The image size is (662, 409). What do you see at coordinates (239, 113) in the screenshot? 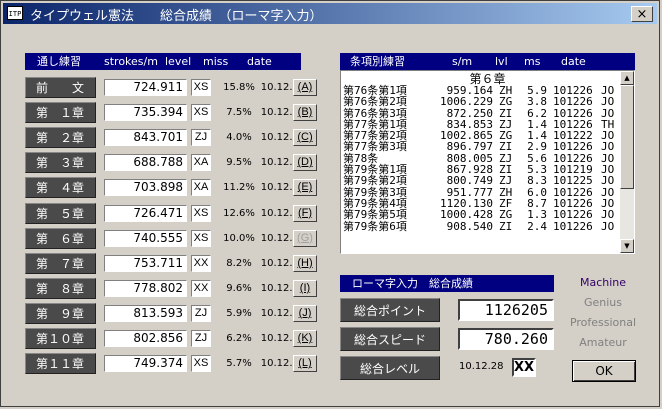
I see `chapter-miss: 7.5%` at bounding box center [239, 113].